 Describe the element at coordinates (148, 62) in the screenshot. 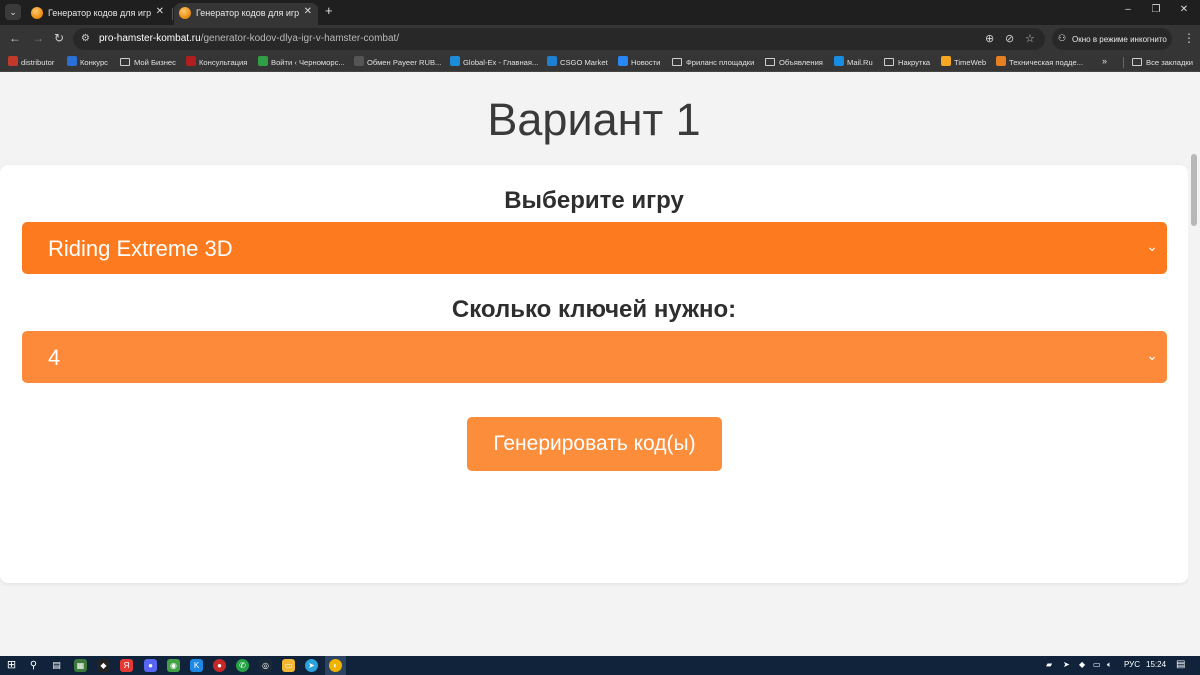

I see `bookmark-folder: Мой Бизнес` at that location.